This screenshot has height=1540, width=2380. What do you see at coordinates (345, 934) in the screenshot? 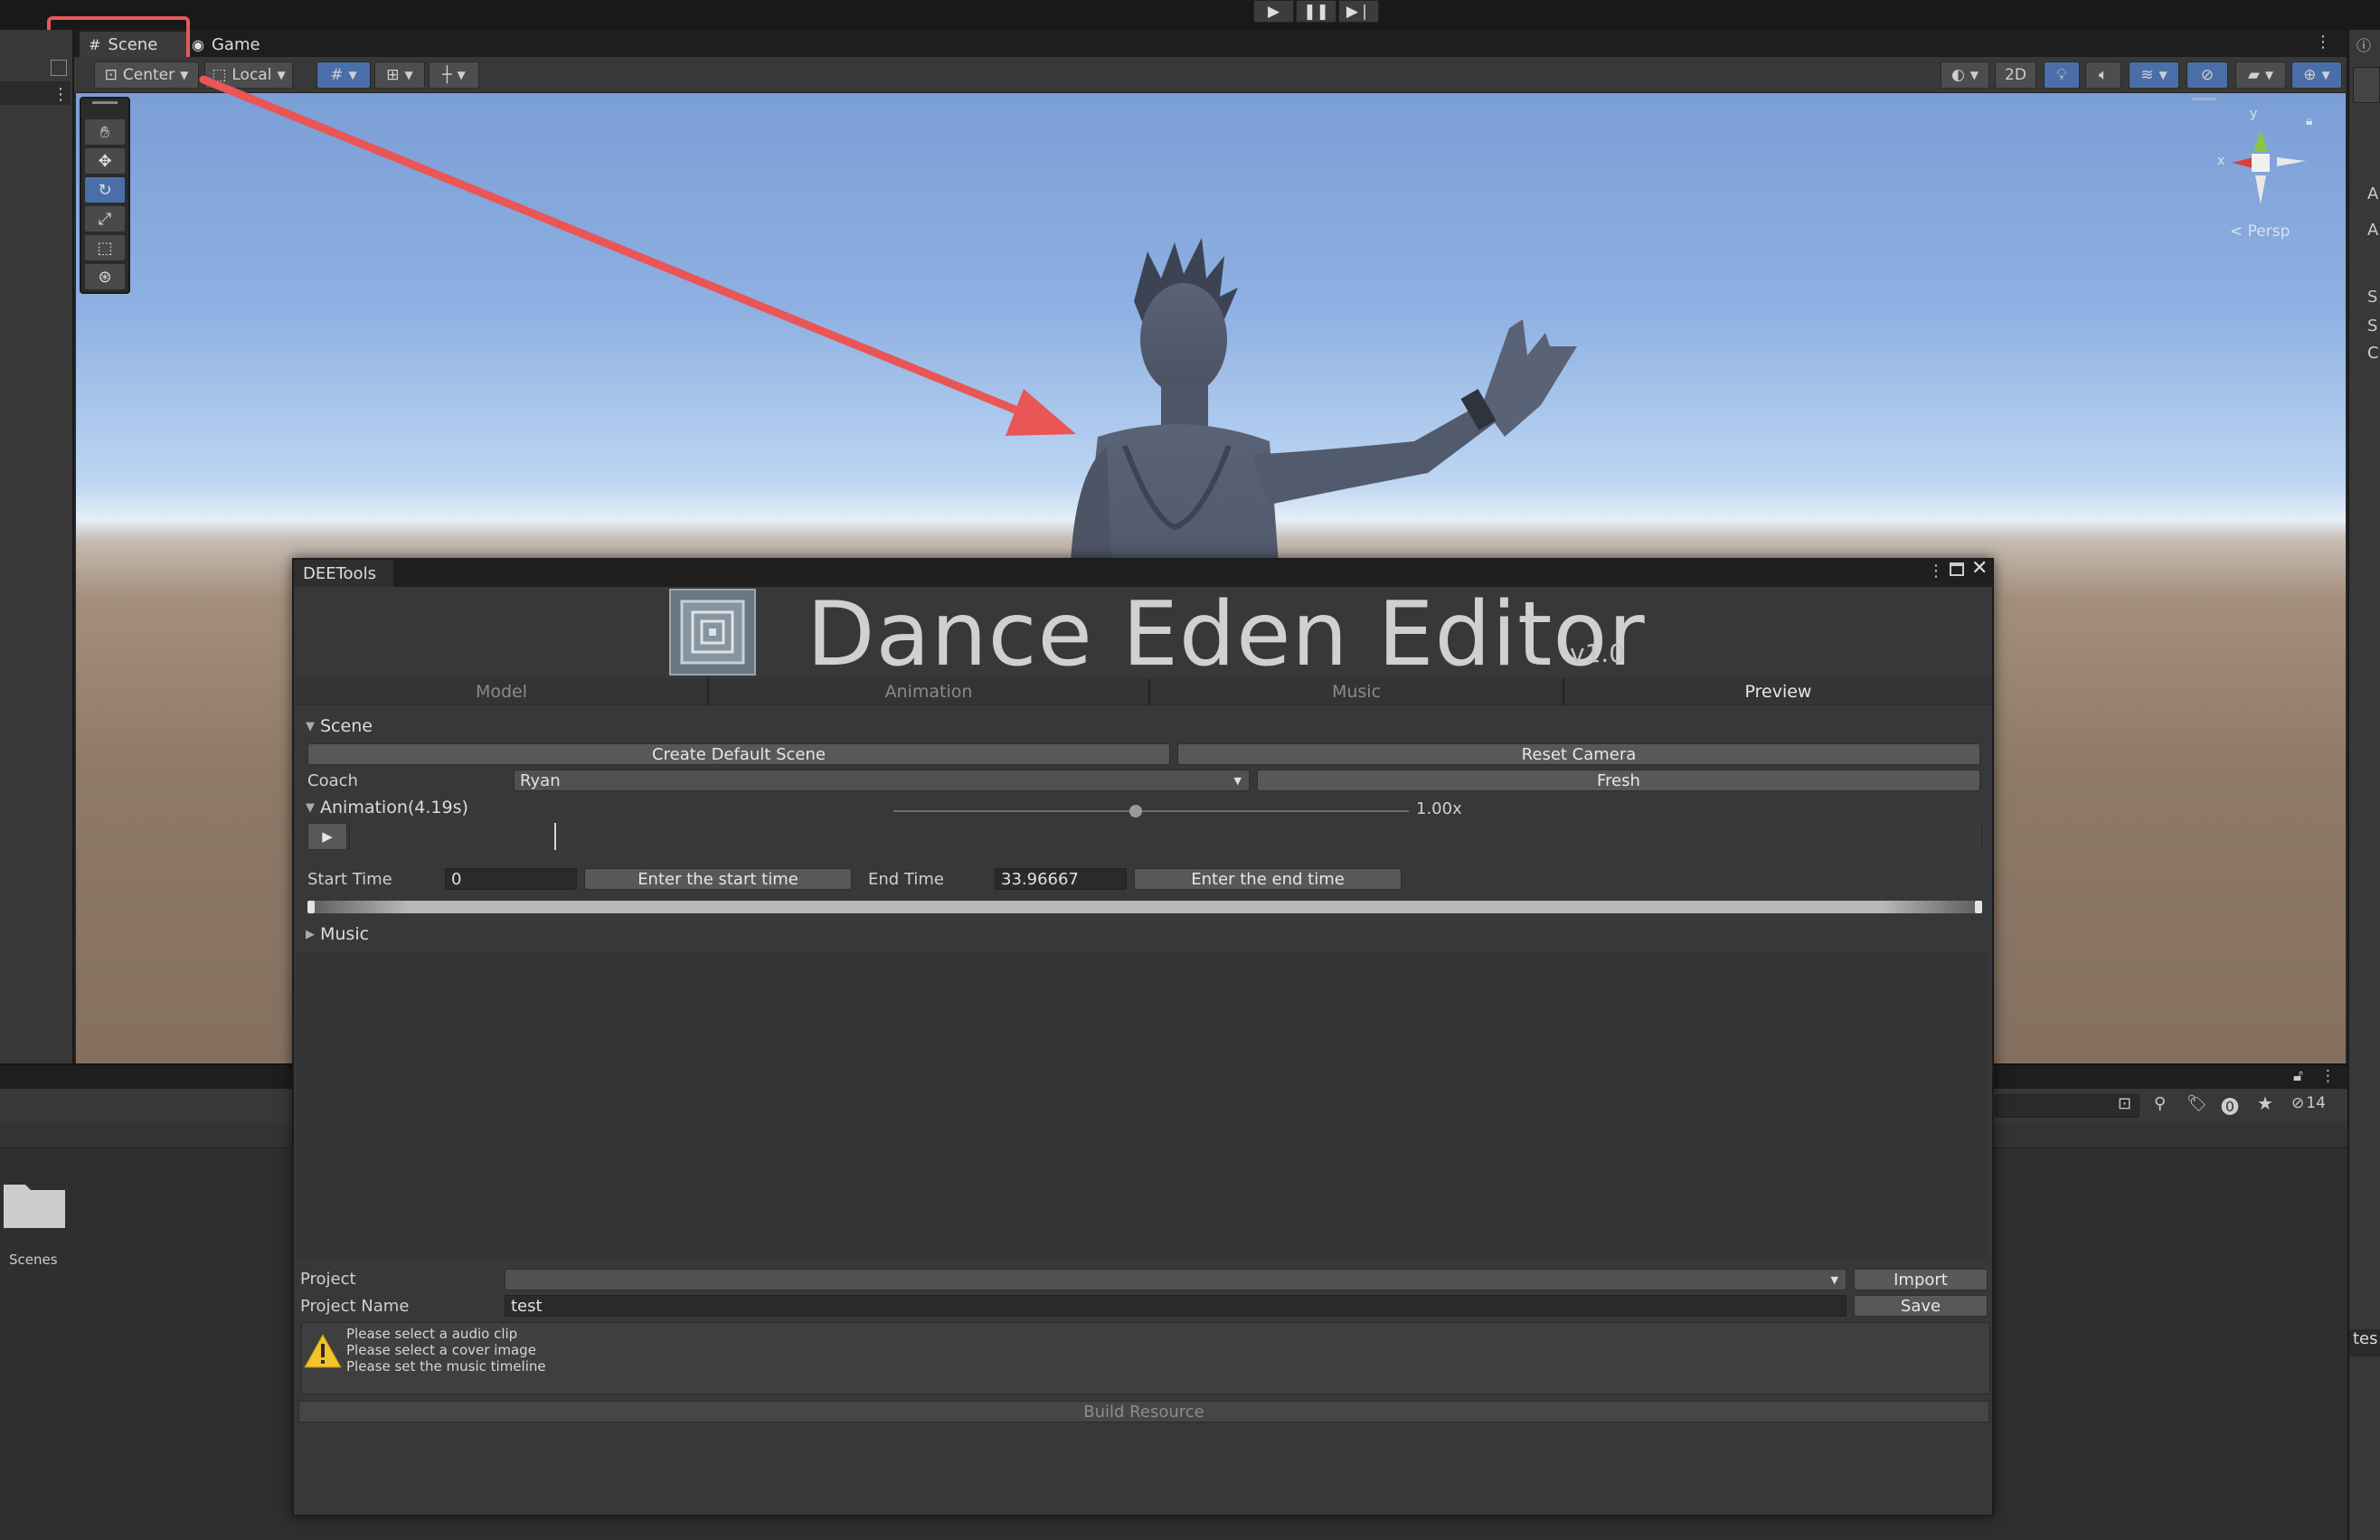
I see `music-foldout-label: Music` at bounding box center [345, 934].